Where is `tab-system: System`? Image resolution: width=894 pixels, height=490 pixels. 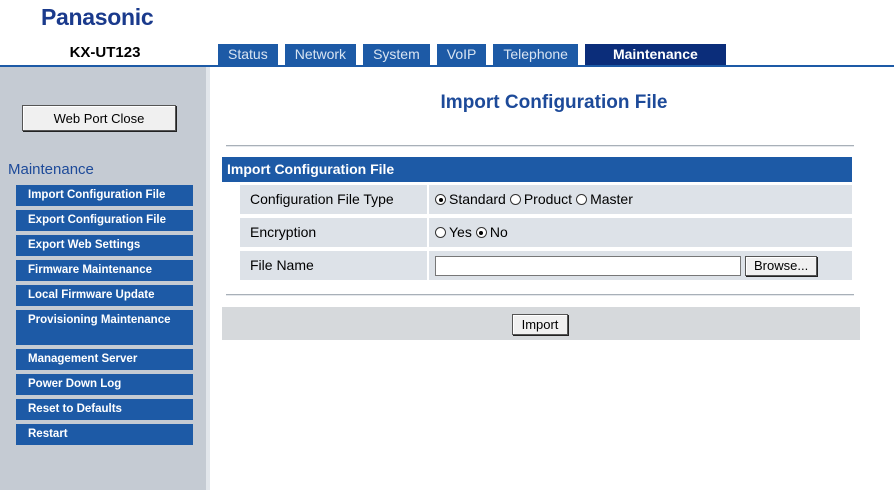 tab-system: System is located at coordinates (396, 54).